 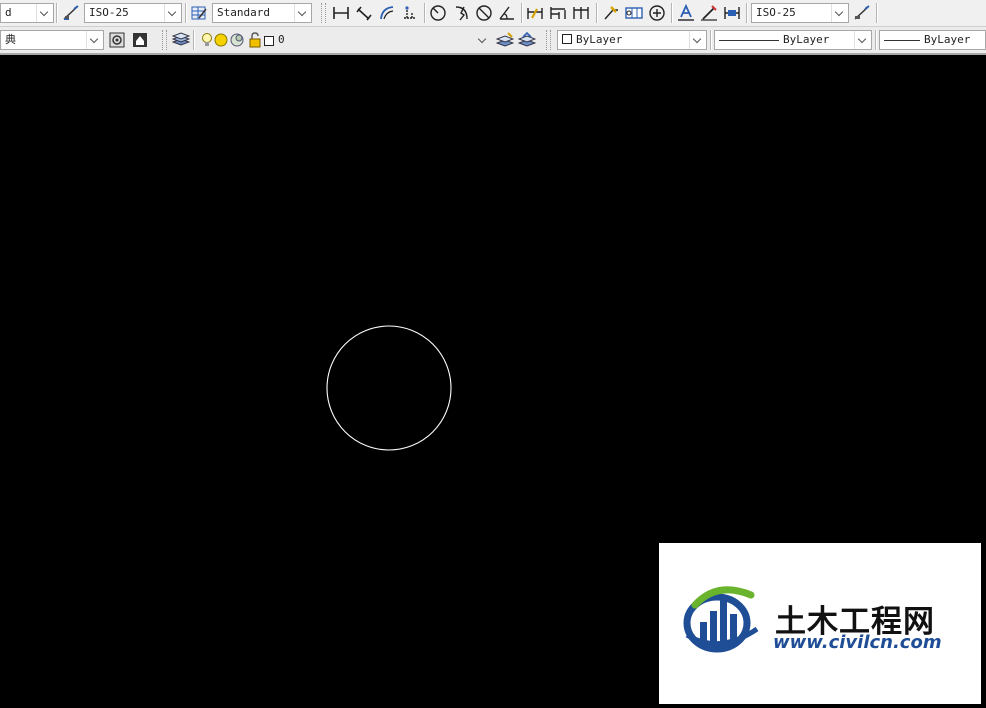 What do you see at coordinates (749, 40) in the screenshot?
I see `linetype-preview` at bounding box center [749, 40].